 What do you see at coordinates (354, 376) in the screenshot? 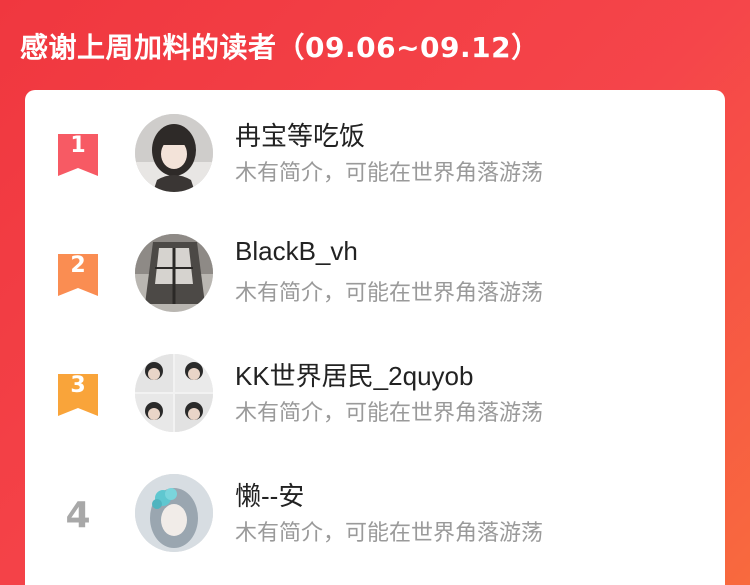
I see `reader-name: KK世界居民_2quyob` at bounding box center [354, 376].